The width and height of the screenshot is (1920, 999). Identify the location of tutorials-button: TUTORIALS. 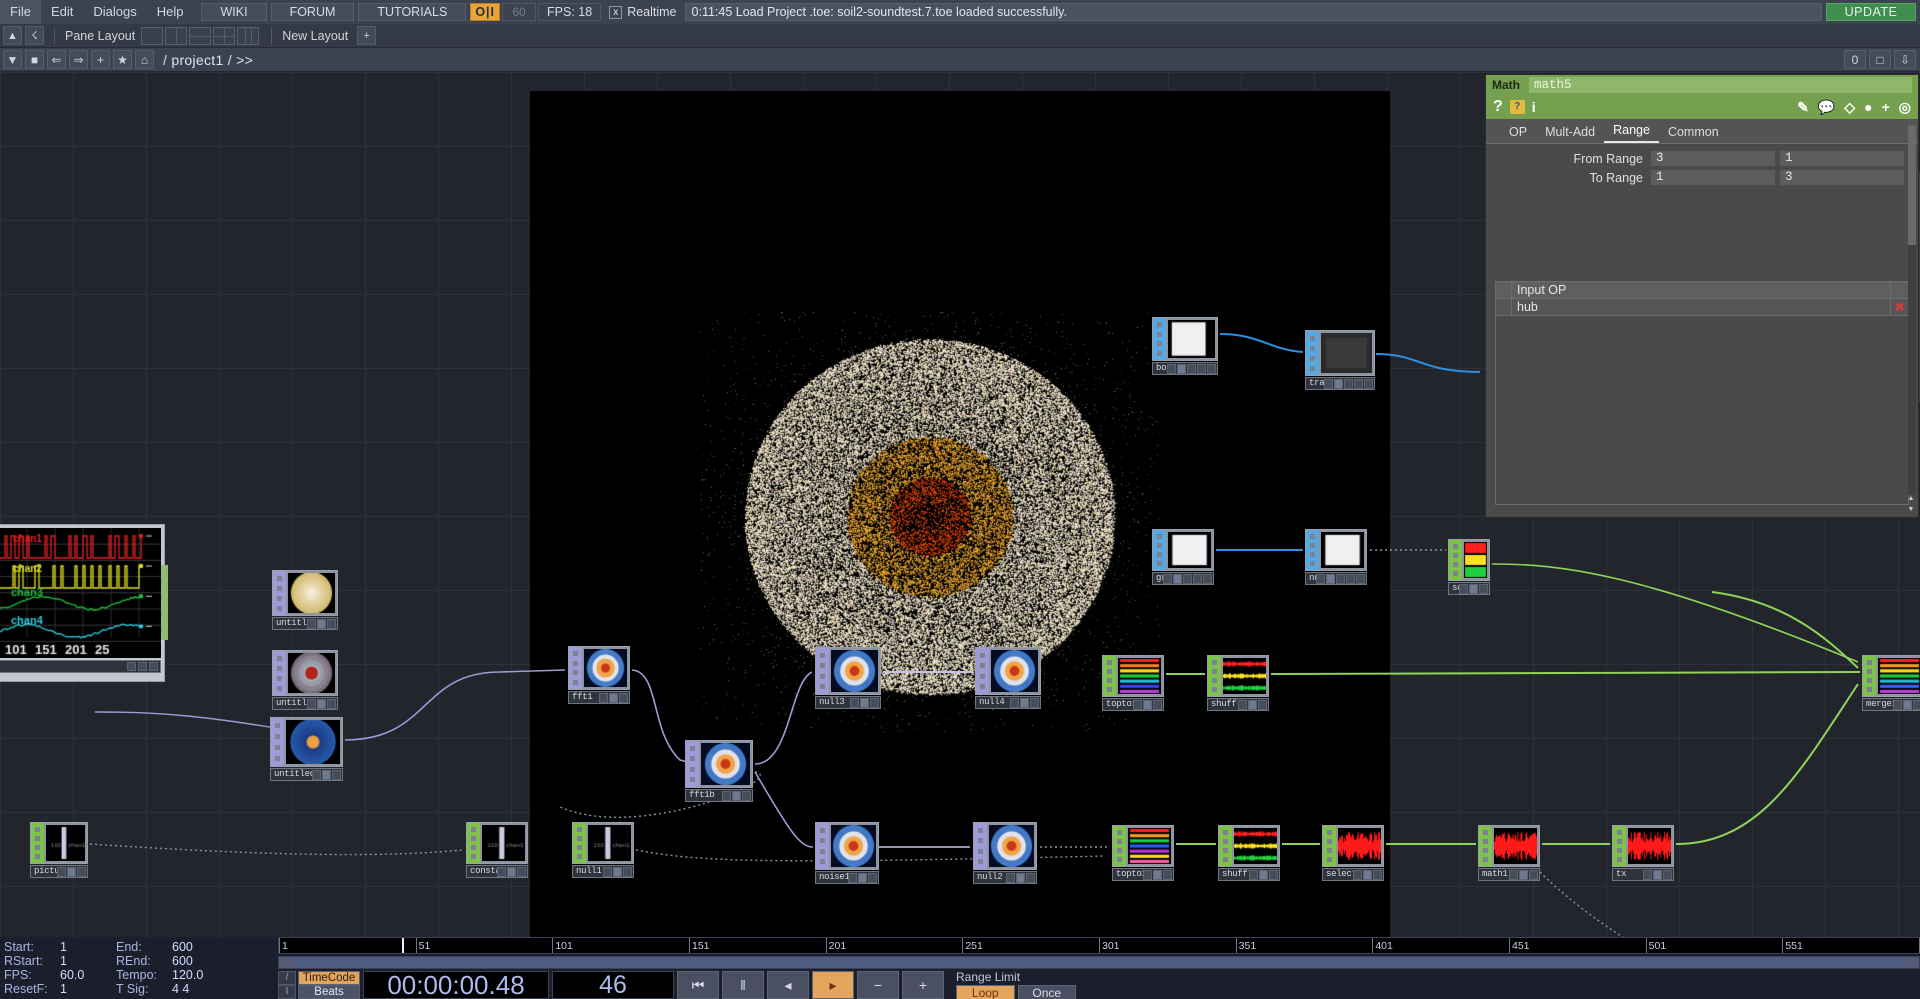
(412, 12).